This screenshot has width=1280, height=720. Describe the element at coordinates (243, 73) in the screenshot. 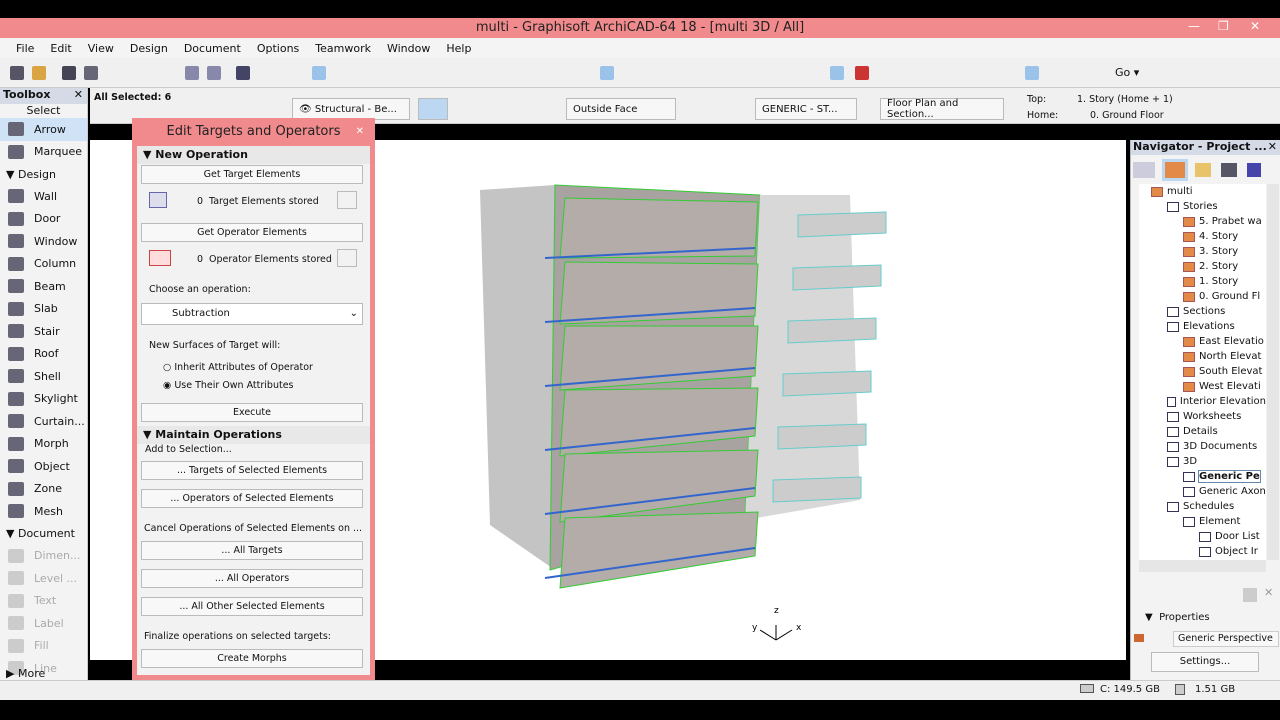

I see `find-select-icon` at that location.